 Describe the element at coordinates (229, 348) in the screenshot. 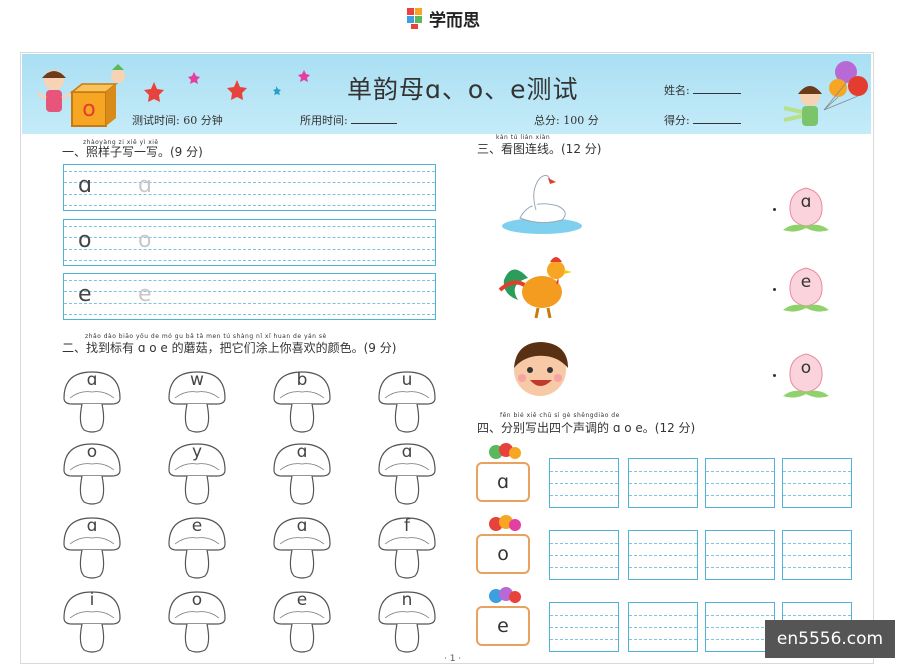

I see `section2-title: 二、找到标有 ɑ o e 的蘑菇，把它们涂上你喜欢的颜色。(9 分)` at that location.